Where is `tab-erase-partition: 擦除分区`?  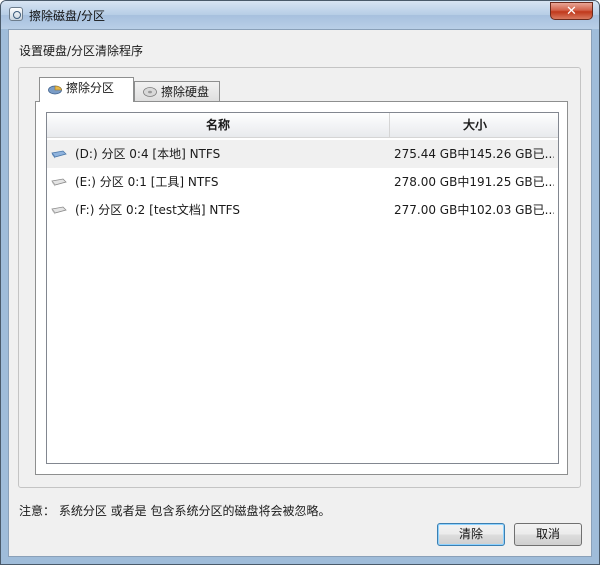
tab-erase-partition: 擦除分区 is located at coordinates (86, 89).